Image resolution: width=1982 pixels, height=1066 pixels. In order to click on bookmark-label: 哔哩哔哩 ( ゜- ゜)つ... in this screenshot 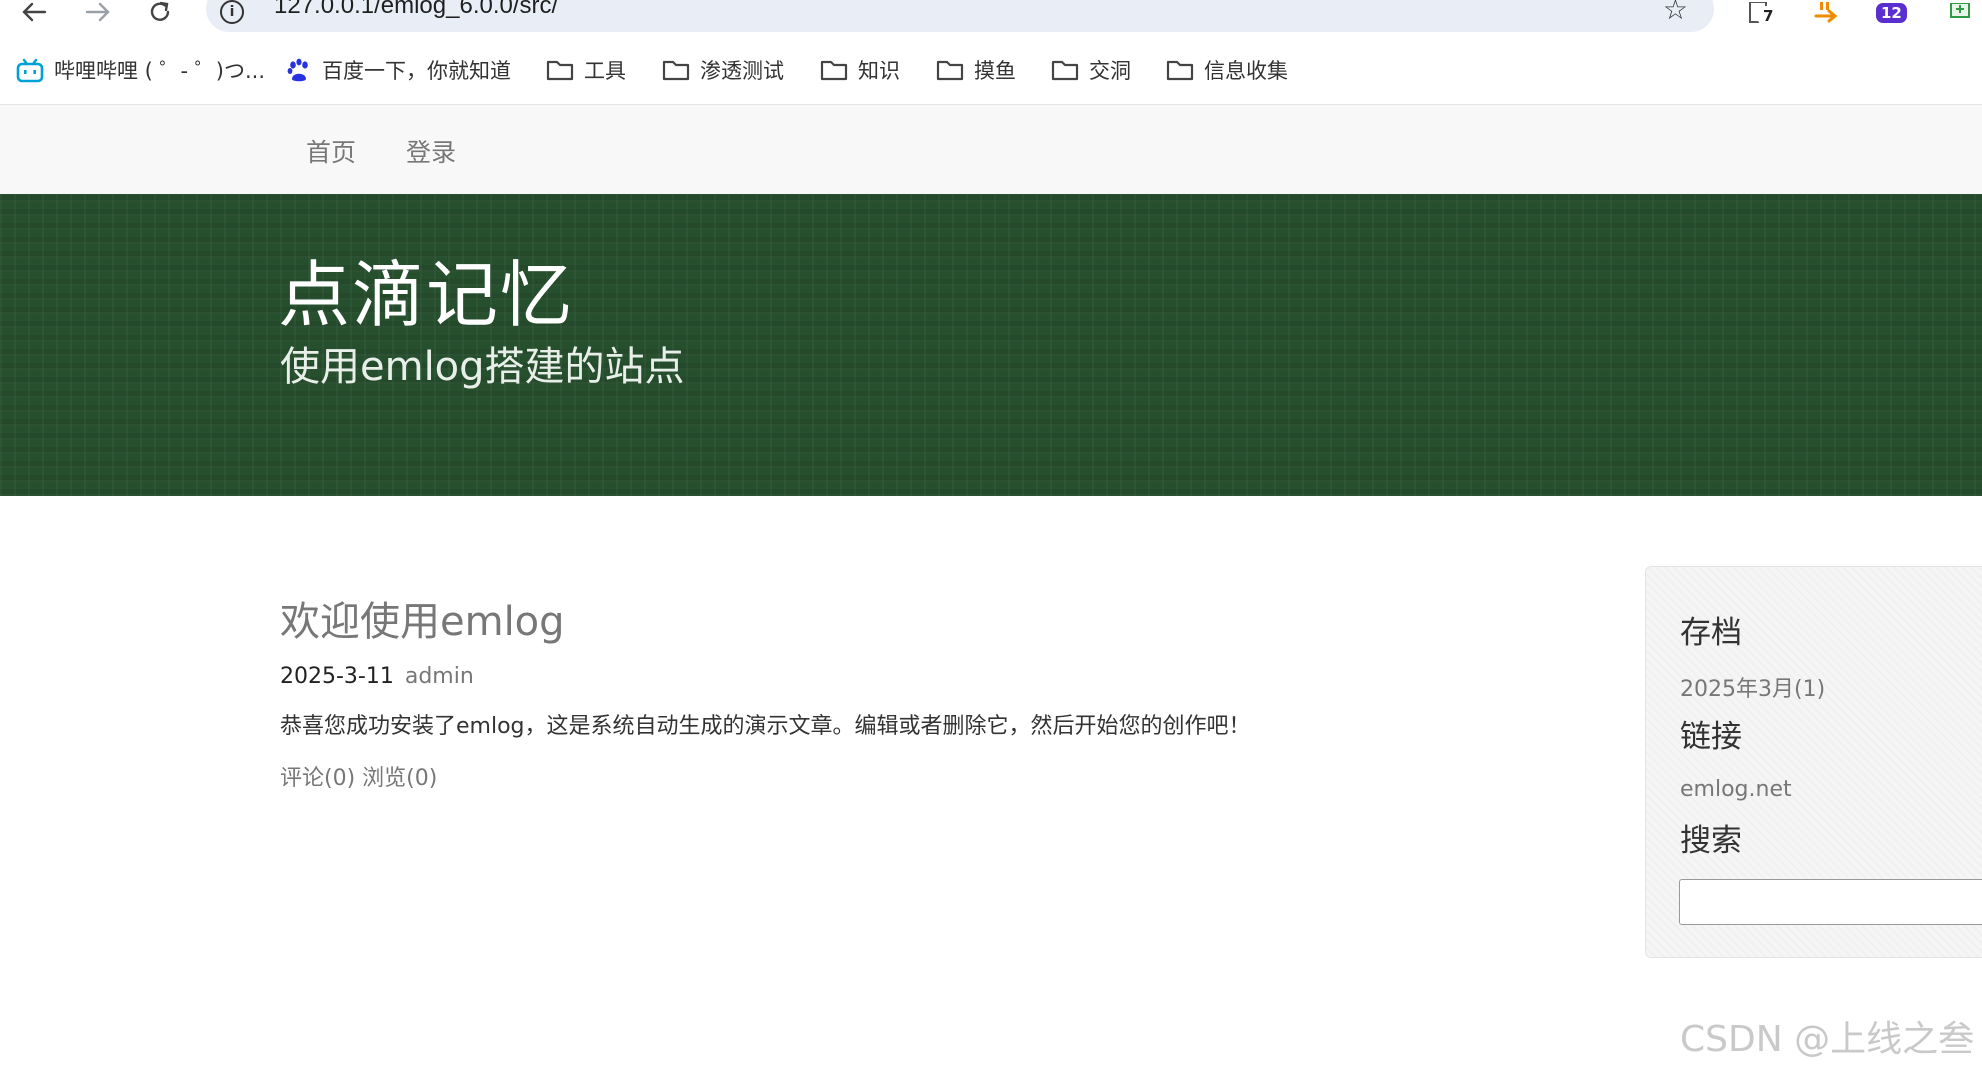, I will do `click(160, 71)`.